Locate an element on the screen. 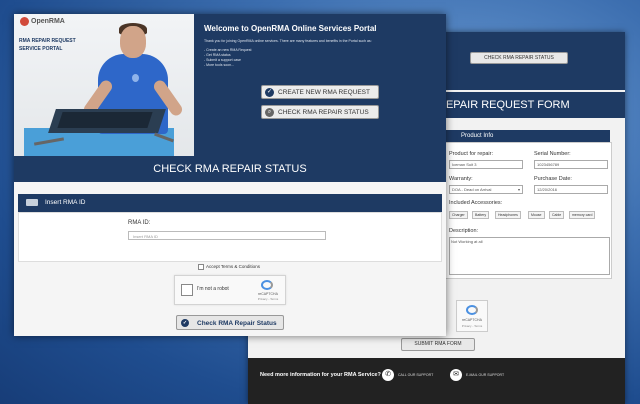 Image resolution: width=640 pixels, height=404 pixels. recaptcha-privacy: Privacy - Terms is located at coordinates (268, 299).